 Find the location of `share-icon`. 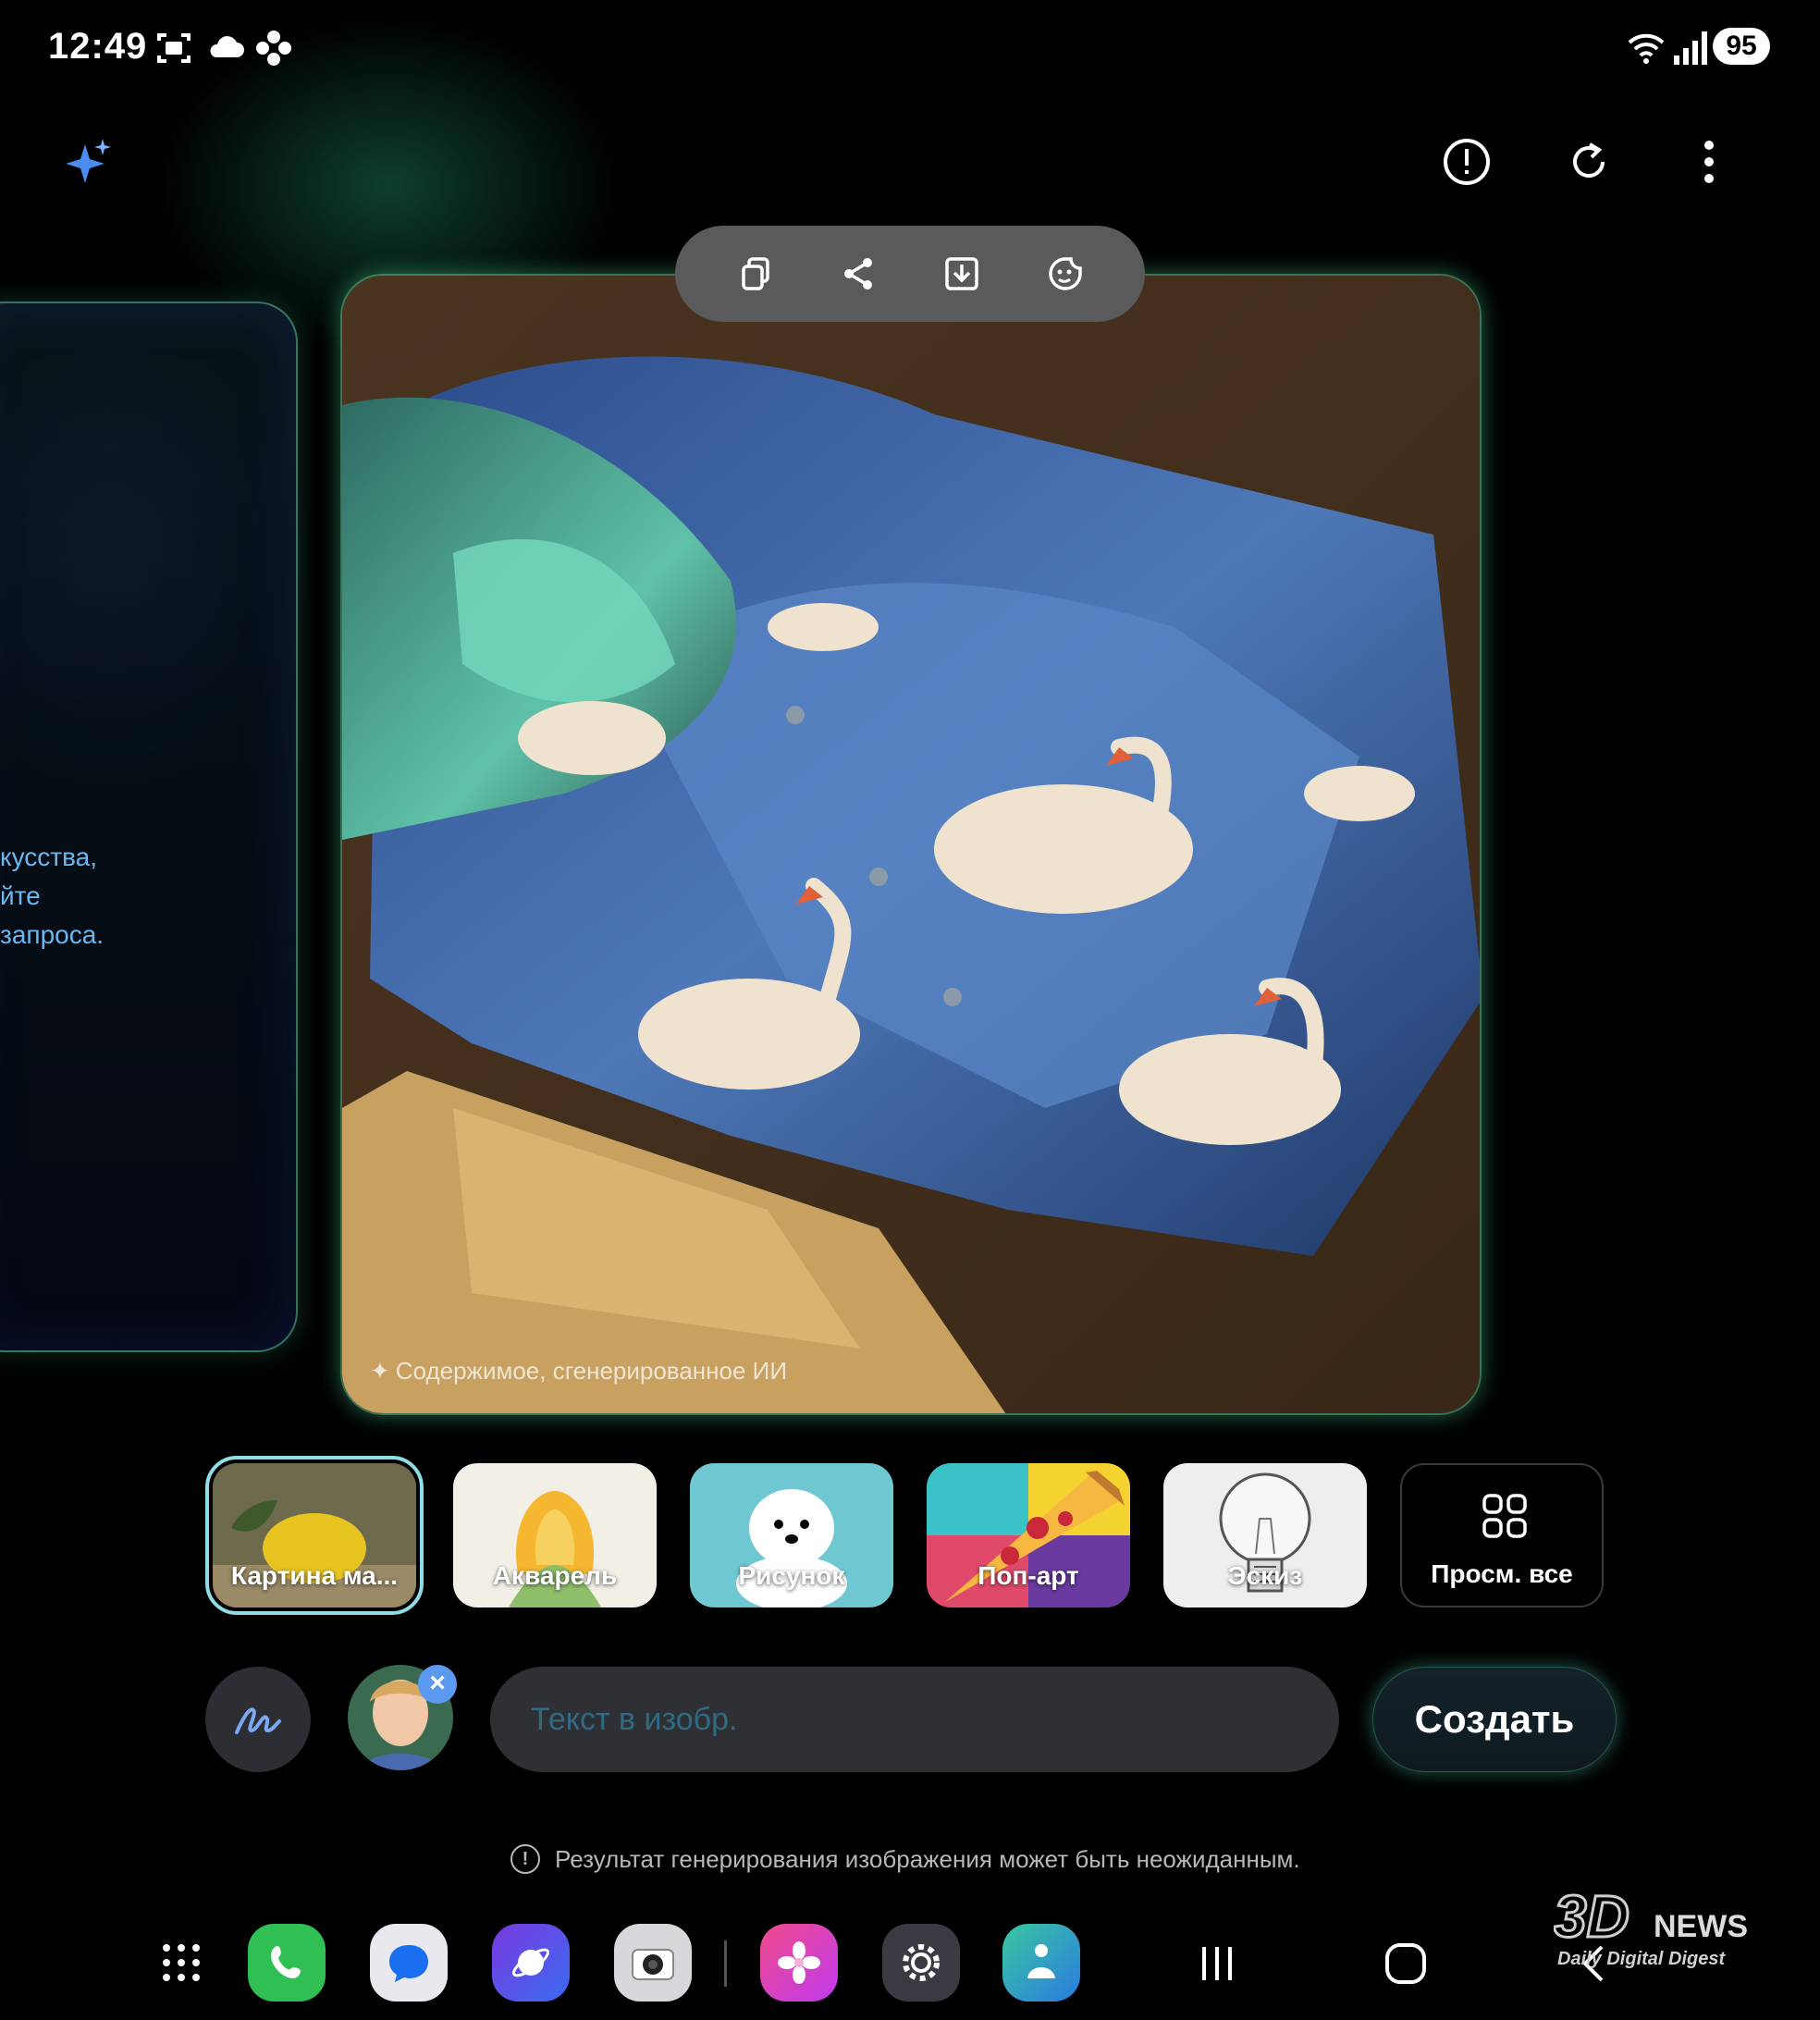

share-icon is located at coordinates (858, 273).